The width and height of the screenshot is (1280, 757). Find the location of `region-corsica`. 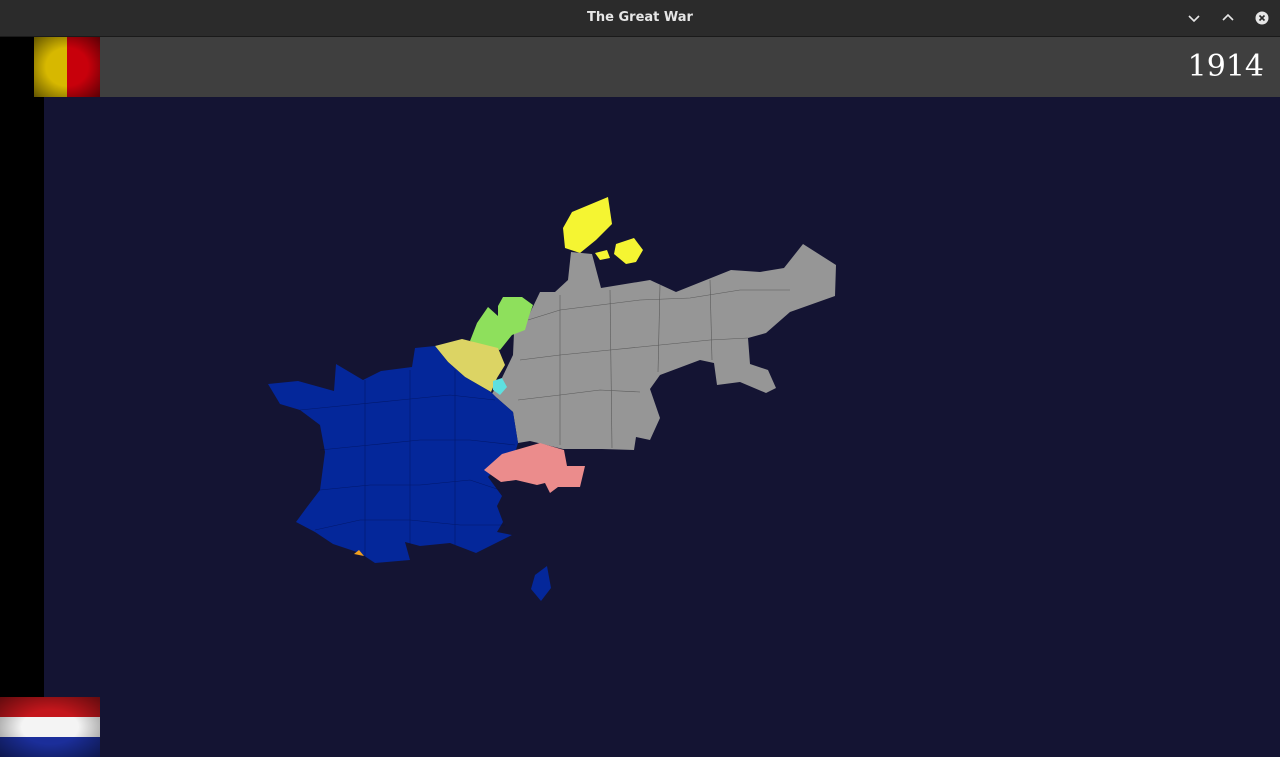

region-corsica is located at coordinates (541, 583).